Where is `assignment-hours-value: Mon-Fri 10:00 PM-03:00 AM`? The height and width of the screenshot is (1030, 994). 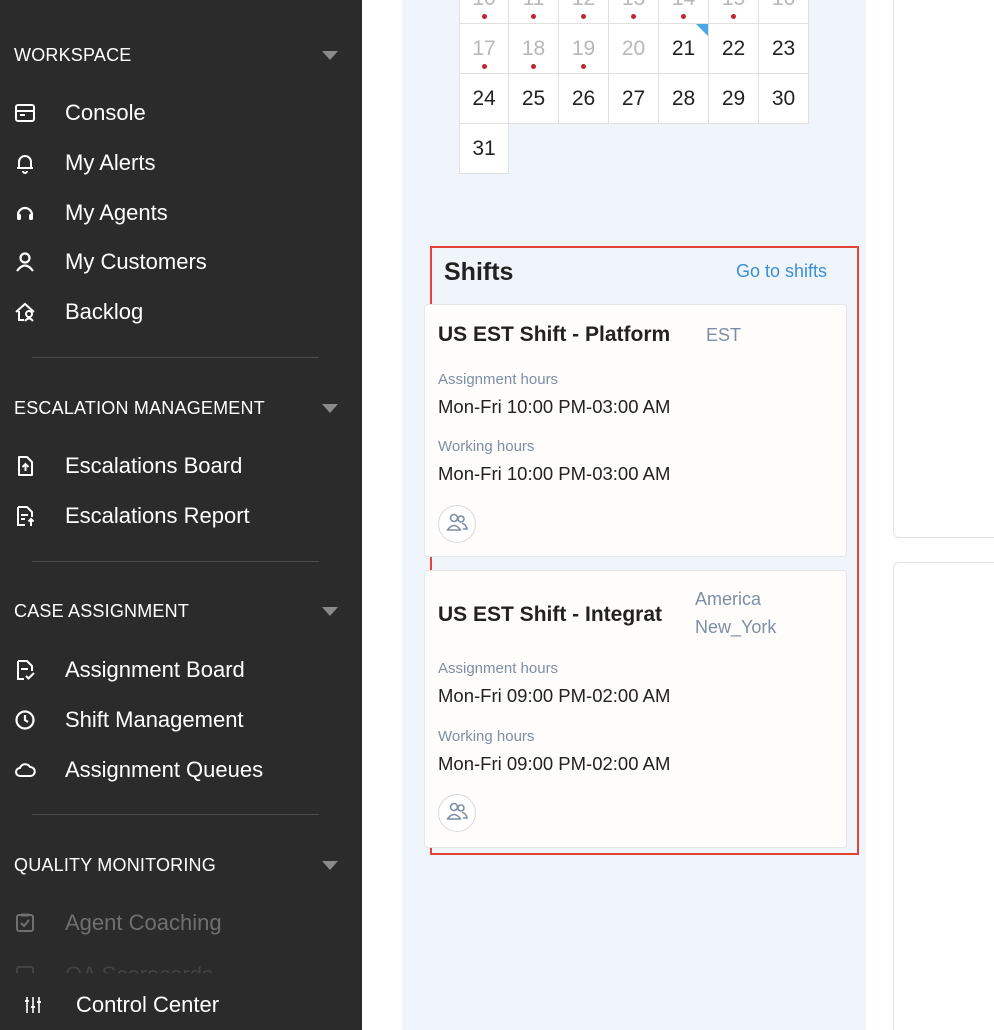 assignment-hours-value: Mon-Fri 10:00 PM-03:00 AM is located at coordinates (554, 406).